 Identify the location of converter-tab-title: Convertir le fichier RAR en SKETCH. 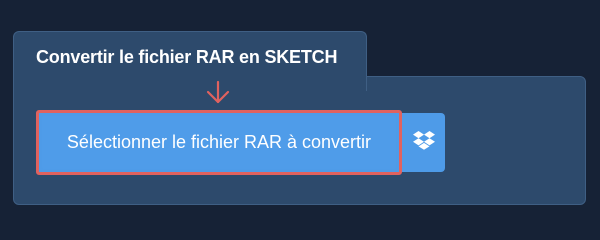
(187, 57).